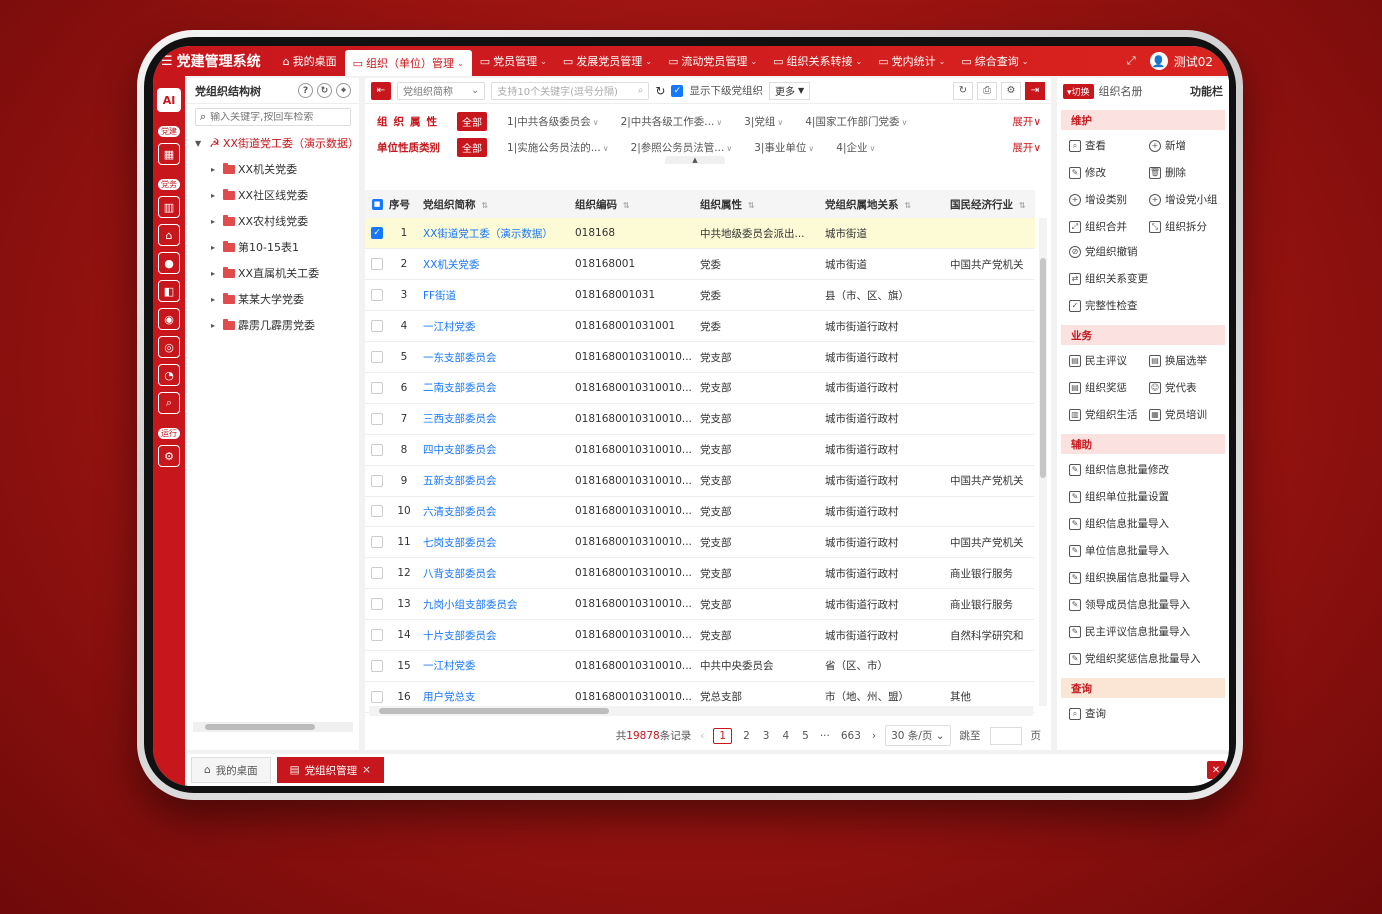 This screenshot has height=914, width=1382. I want to click on row-checkbox: ✓, so click(377, 233).